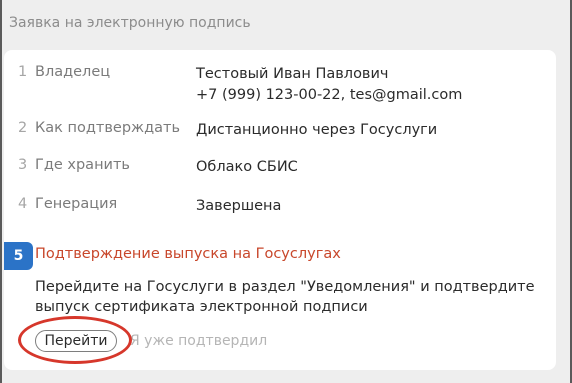 The image size is (572, 383). Describe the element at coordinates (76, 341) in the screenshot. I see `go-to-gosuslugi-button: Перейти` at that location.